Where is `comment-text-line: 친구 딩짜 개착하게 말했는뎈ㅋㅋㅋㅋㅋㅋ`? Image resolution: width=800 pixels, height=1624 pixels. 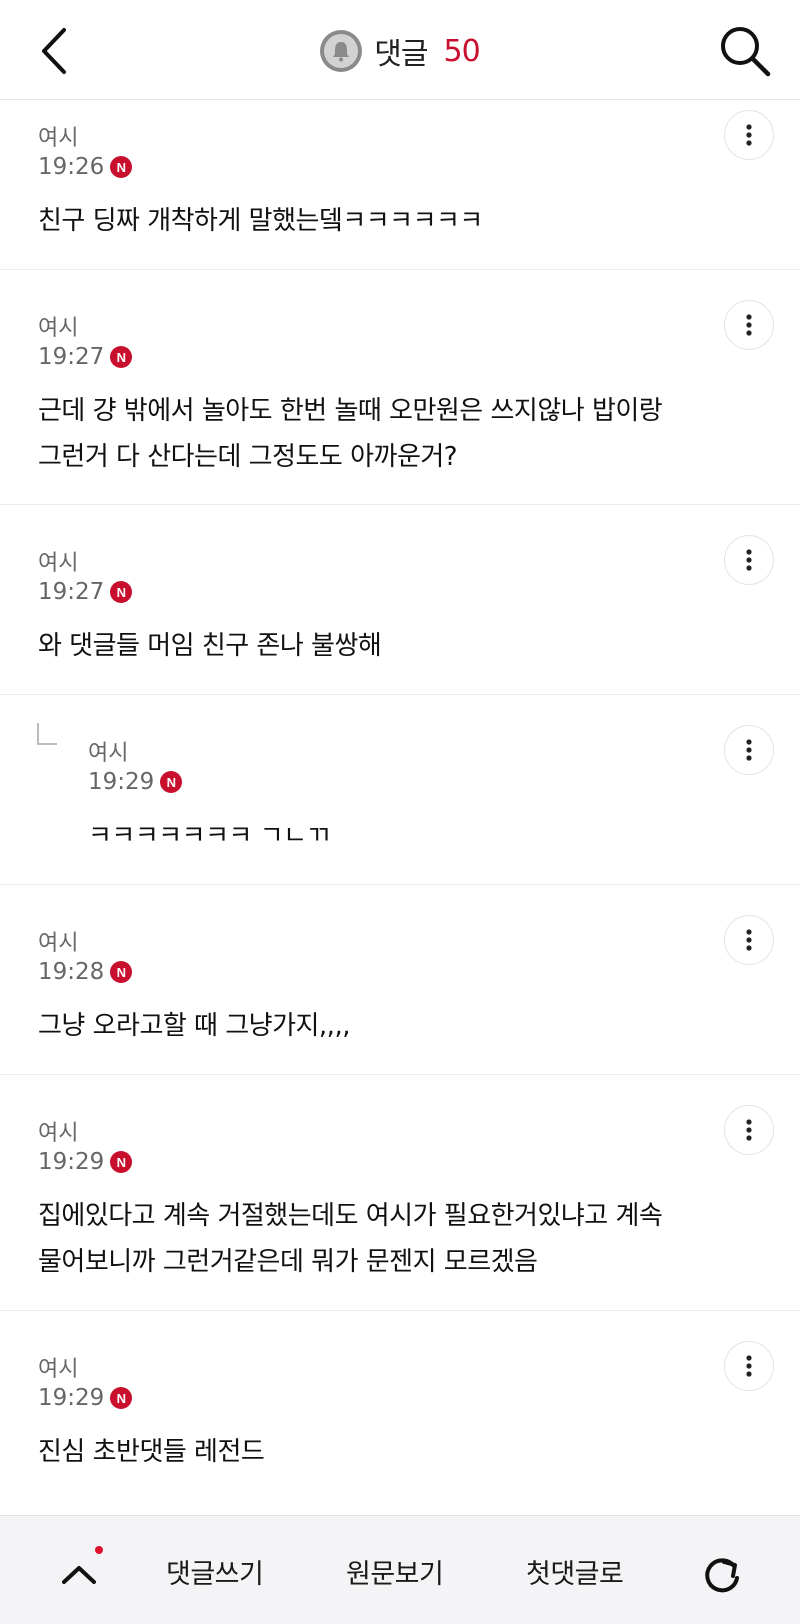 comment-text-line: 친구 딩짜 개착하게 말했는뎈ㅋㅋㅋㅋㅋㅋ is located at coordinates (260, 221).